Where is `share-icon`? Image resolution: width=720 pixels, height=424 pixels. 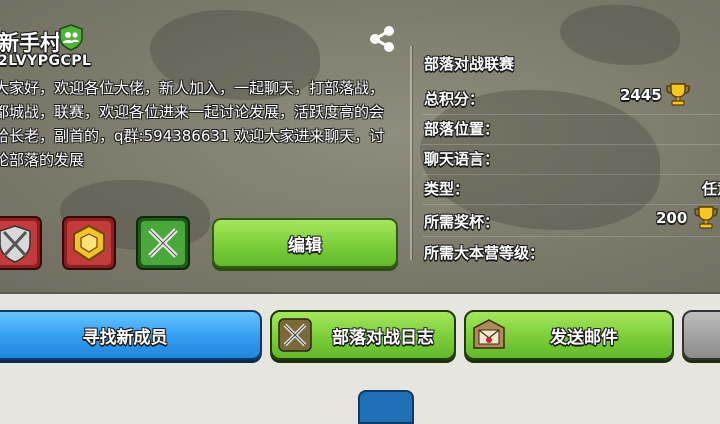 share-icon is located at coordinates (382, 39).